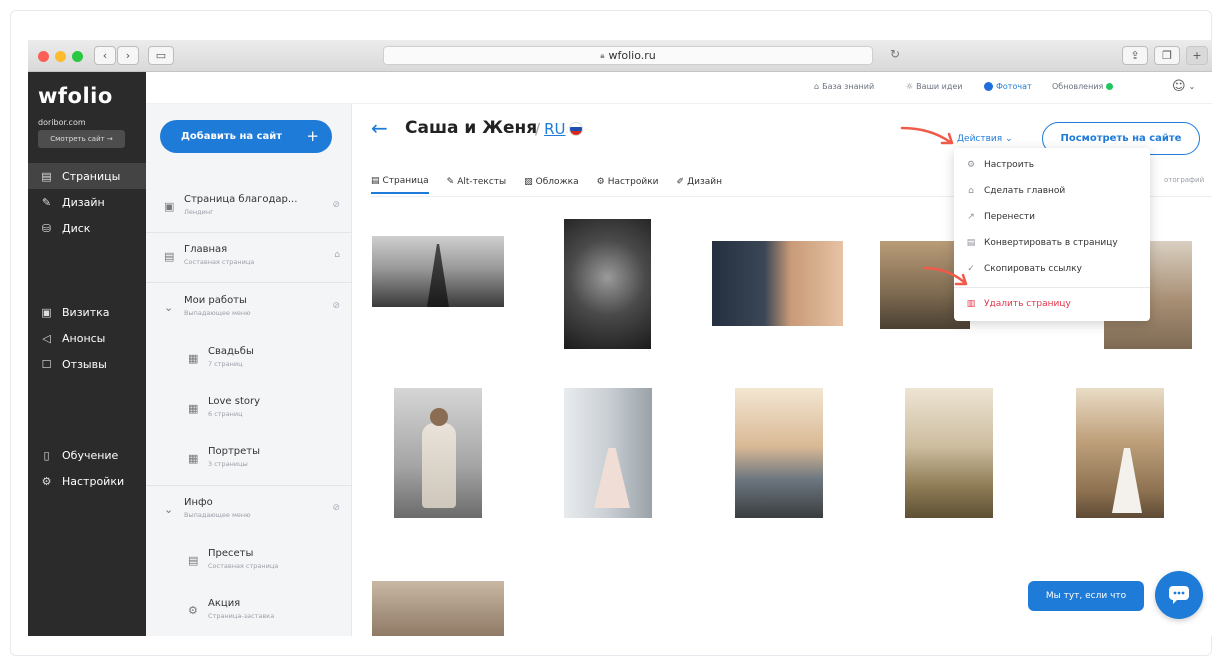 Image resolution: width=1222 pixels, height=664 pixels. Describe the element at coordinates (249, 208) in the screenshot. I see `page-item-thanks: ▣ Страница благодар... Лендинг ⊘` at that location.